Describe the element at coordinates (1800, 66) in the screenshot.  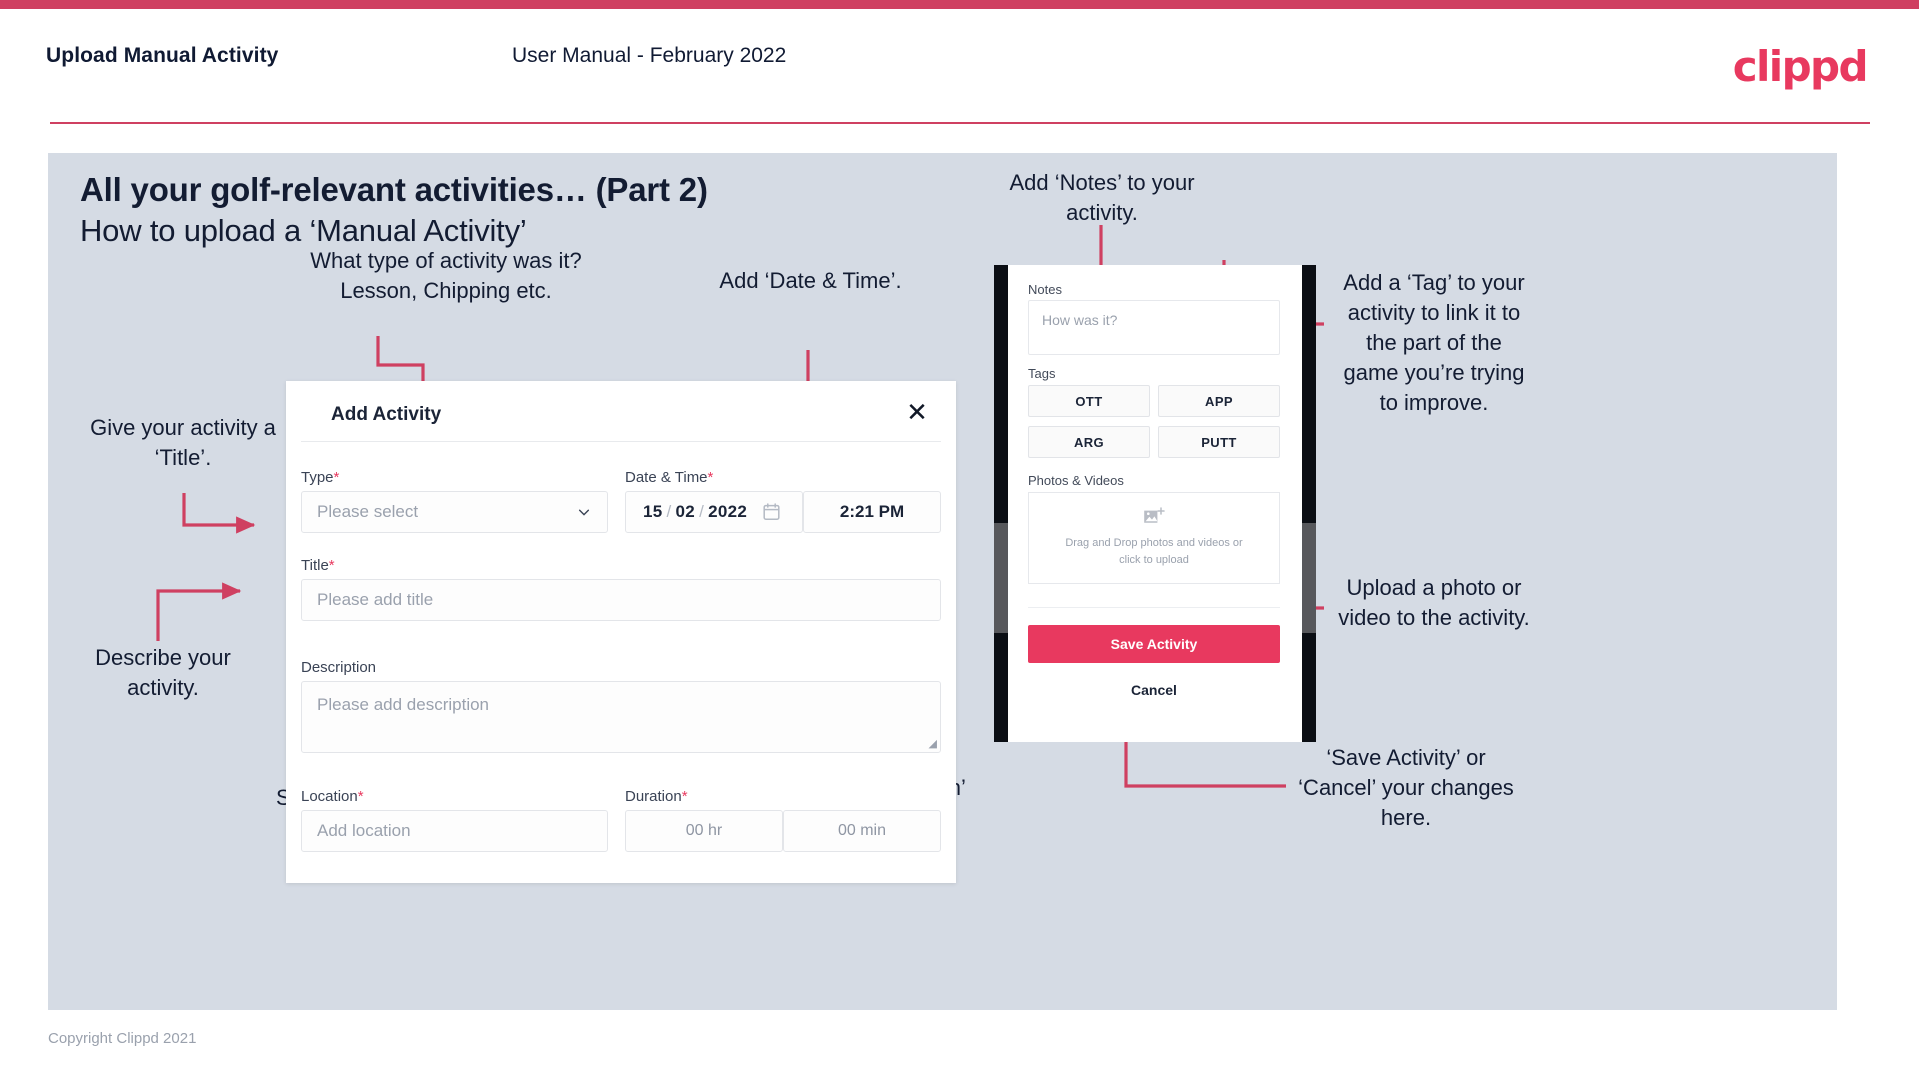
I see `clippd-logo: clippd` at that location.